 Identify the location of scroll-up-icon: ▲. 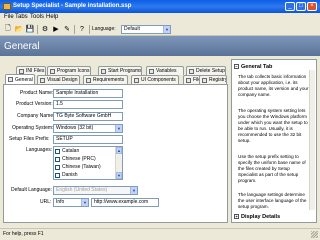
(119, 150).